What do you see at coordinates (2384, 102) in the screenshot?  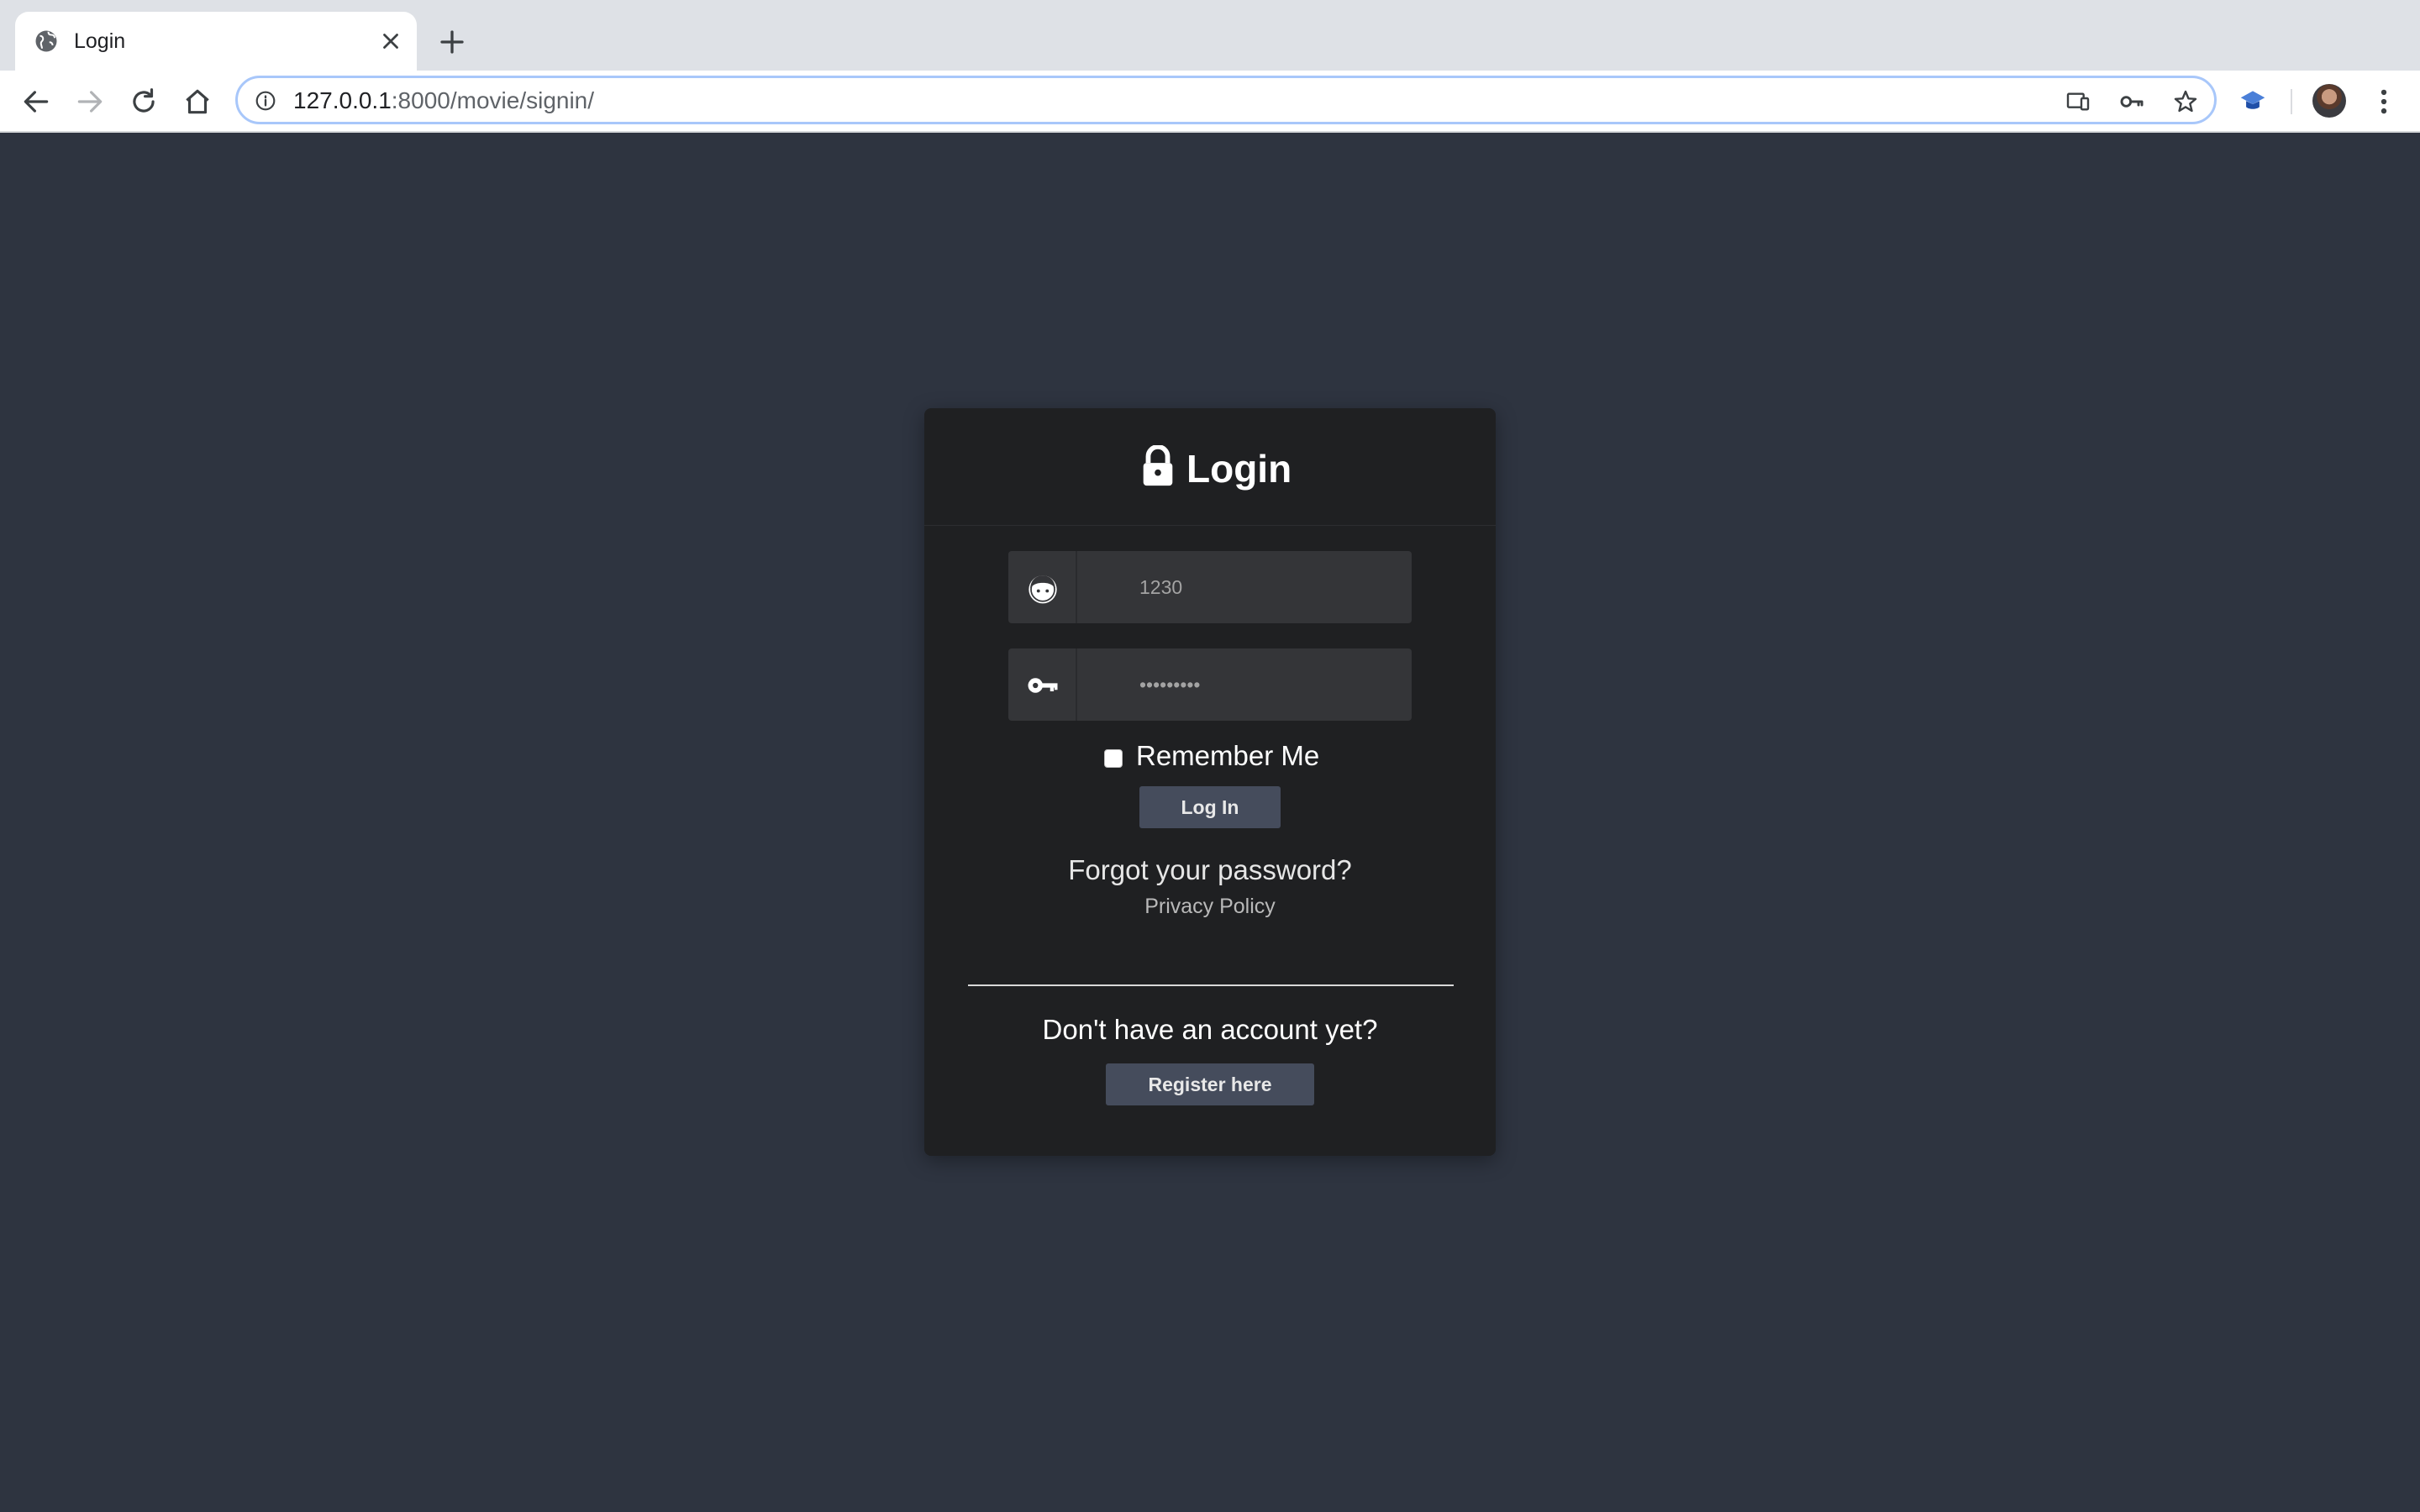 I see `menu-icon` at bounding box center [2384, 102].